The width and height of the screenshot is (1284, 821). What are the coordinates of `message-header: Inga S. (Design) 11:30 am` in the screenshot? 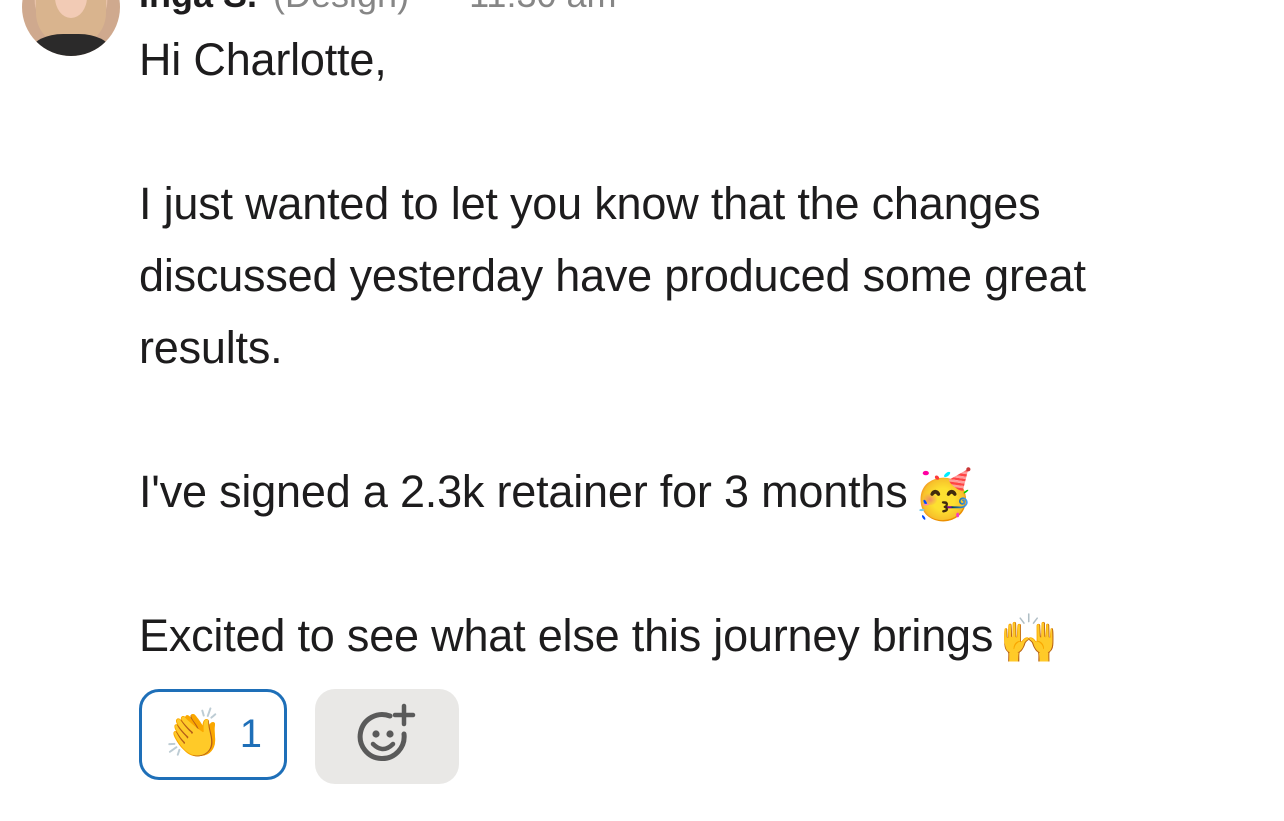 It's located at (378, 6).